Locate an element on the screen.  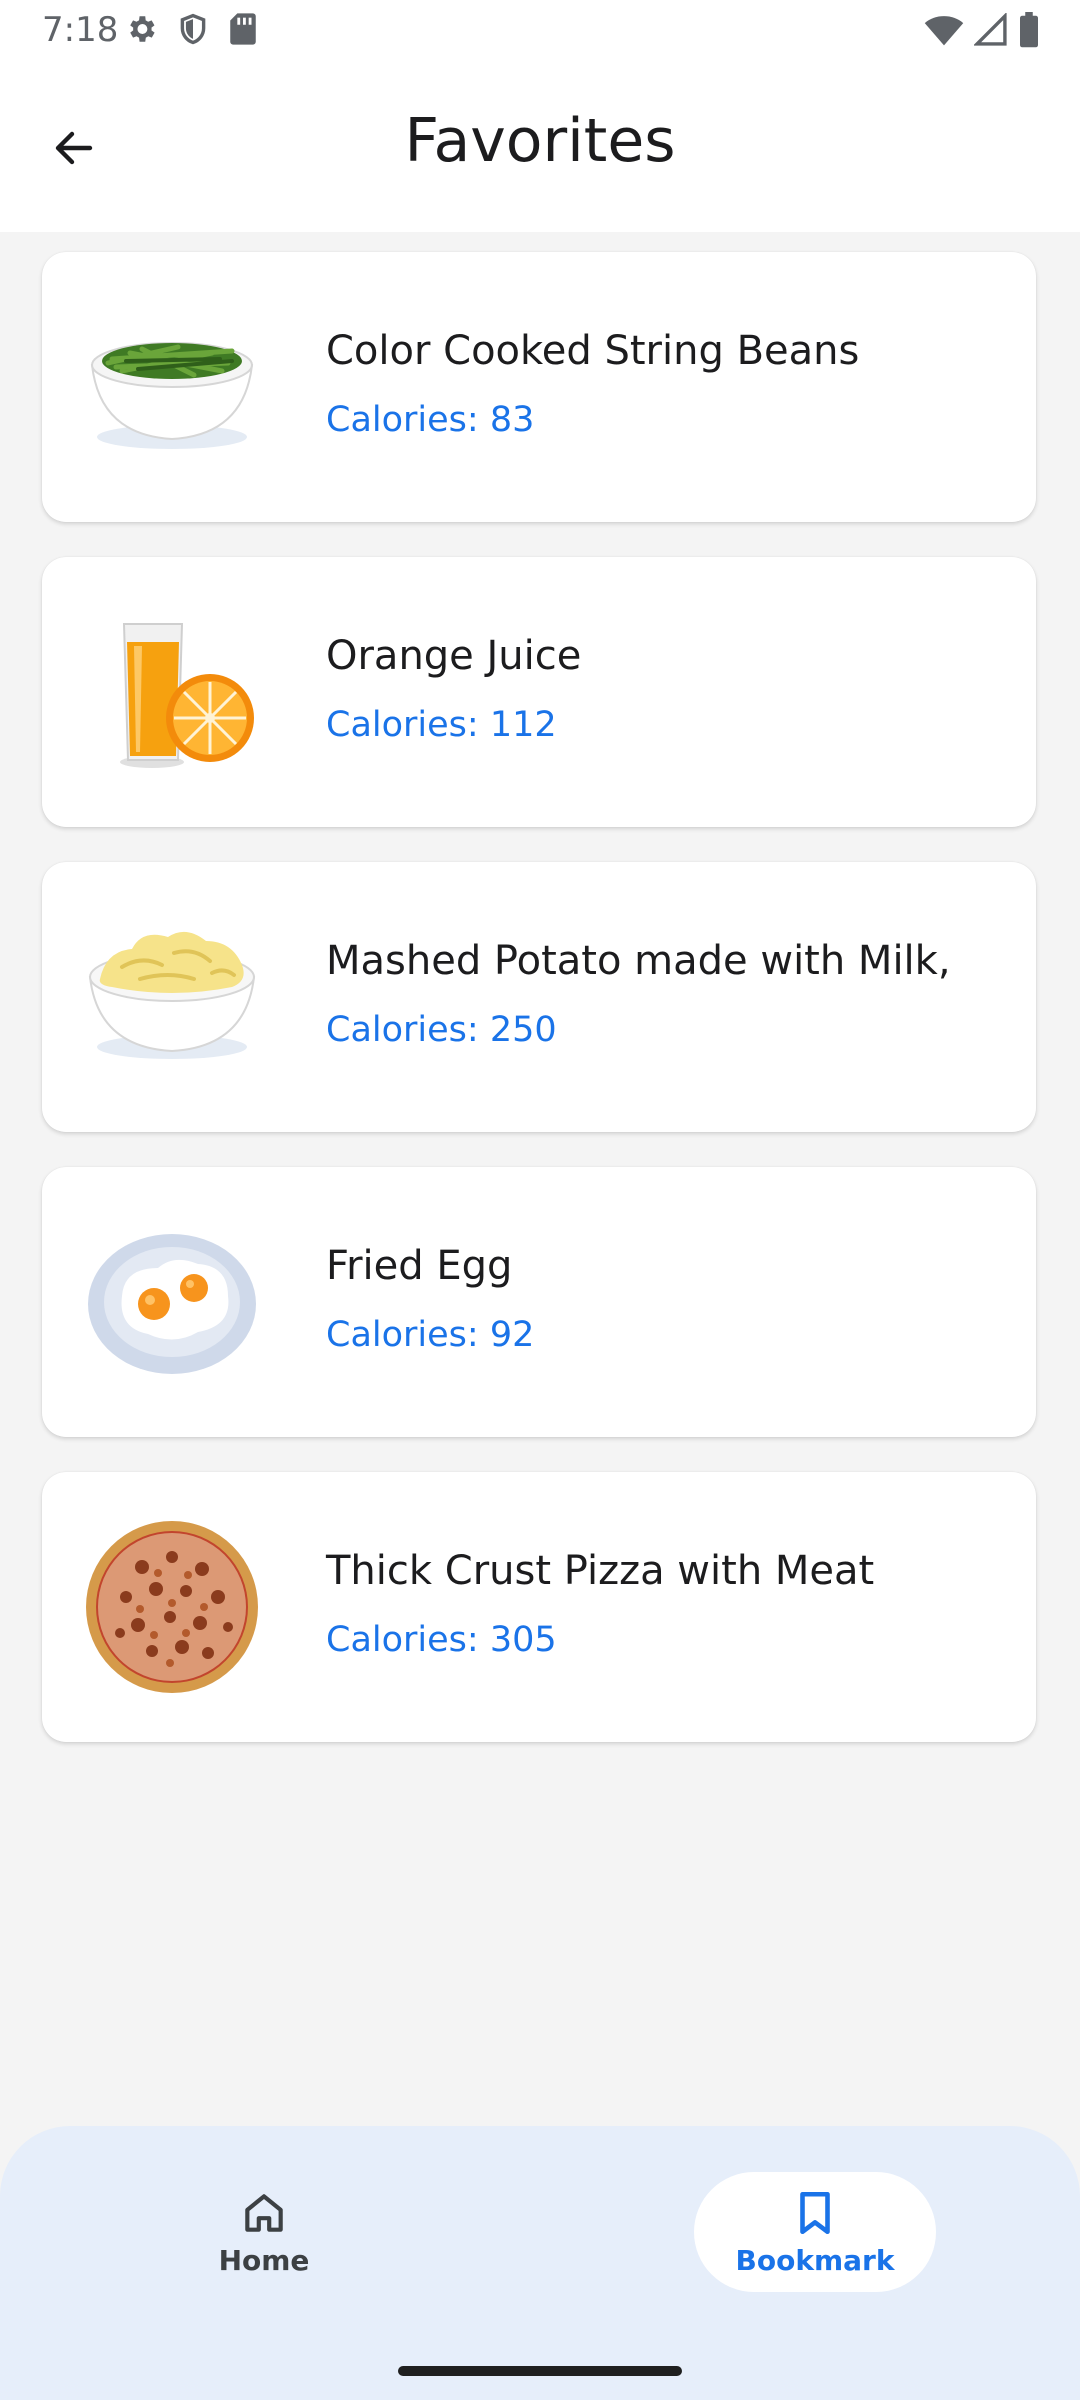
status-bar: 7:18 is located at coordinates (540, 31).